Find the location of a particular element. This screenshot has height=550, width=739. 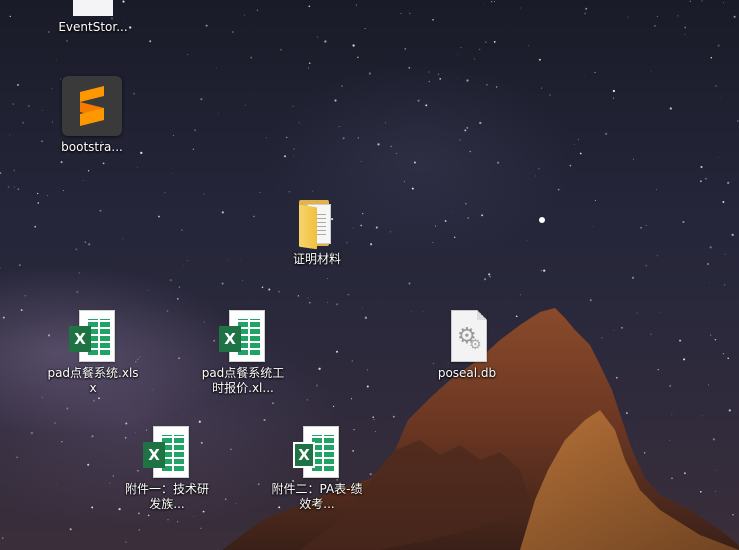

desktop-icon-pad-xlsx: X pad点餐系统.xlsx is located at coordinates (93, 353).